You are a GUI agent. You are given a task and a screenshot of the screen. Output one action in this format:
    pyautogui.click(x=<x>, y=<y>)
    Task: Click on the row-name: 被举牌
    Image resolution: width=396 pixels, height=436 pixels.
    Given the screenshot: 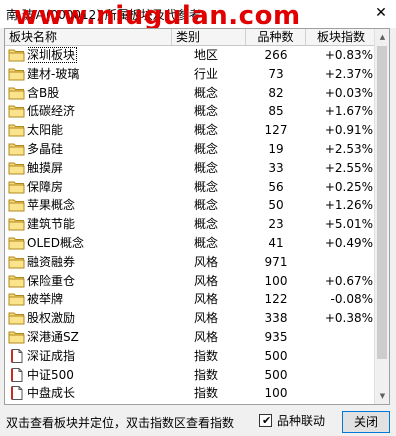 What is the action you would take?
    pyautogui.click(x=45, y=299)
    